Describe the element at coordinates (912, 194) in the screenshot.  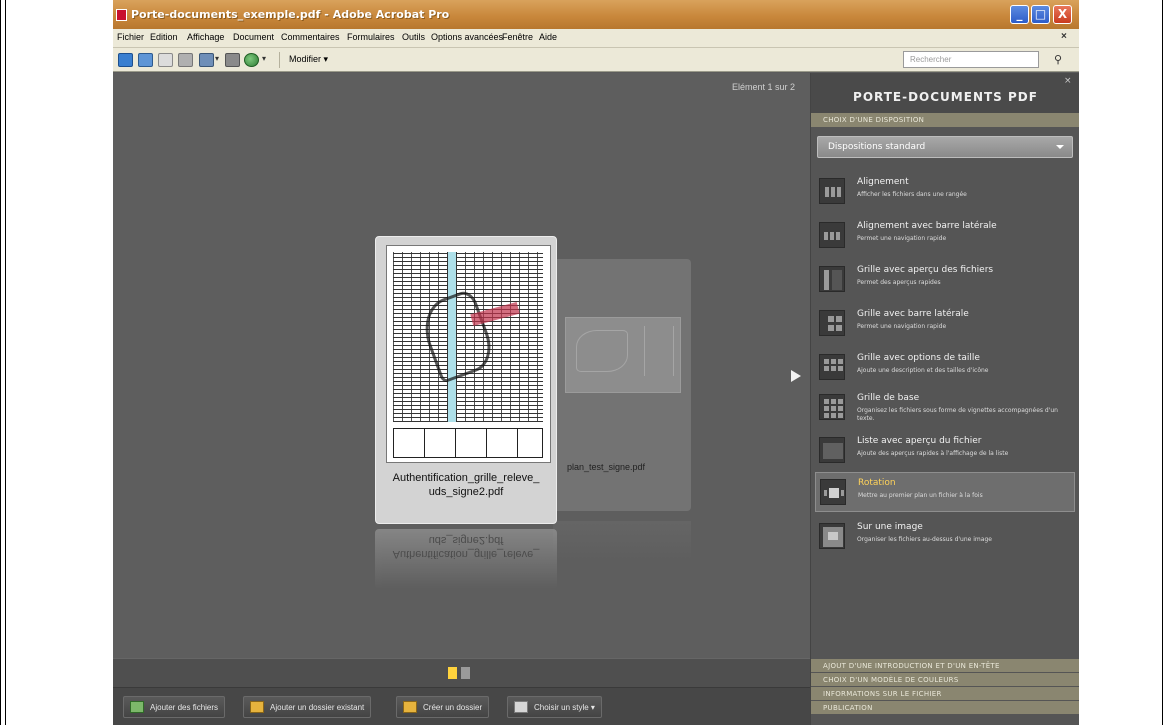
I see `layout-item-desc: Afficher les fichiers dans une rangée` at that location.